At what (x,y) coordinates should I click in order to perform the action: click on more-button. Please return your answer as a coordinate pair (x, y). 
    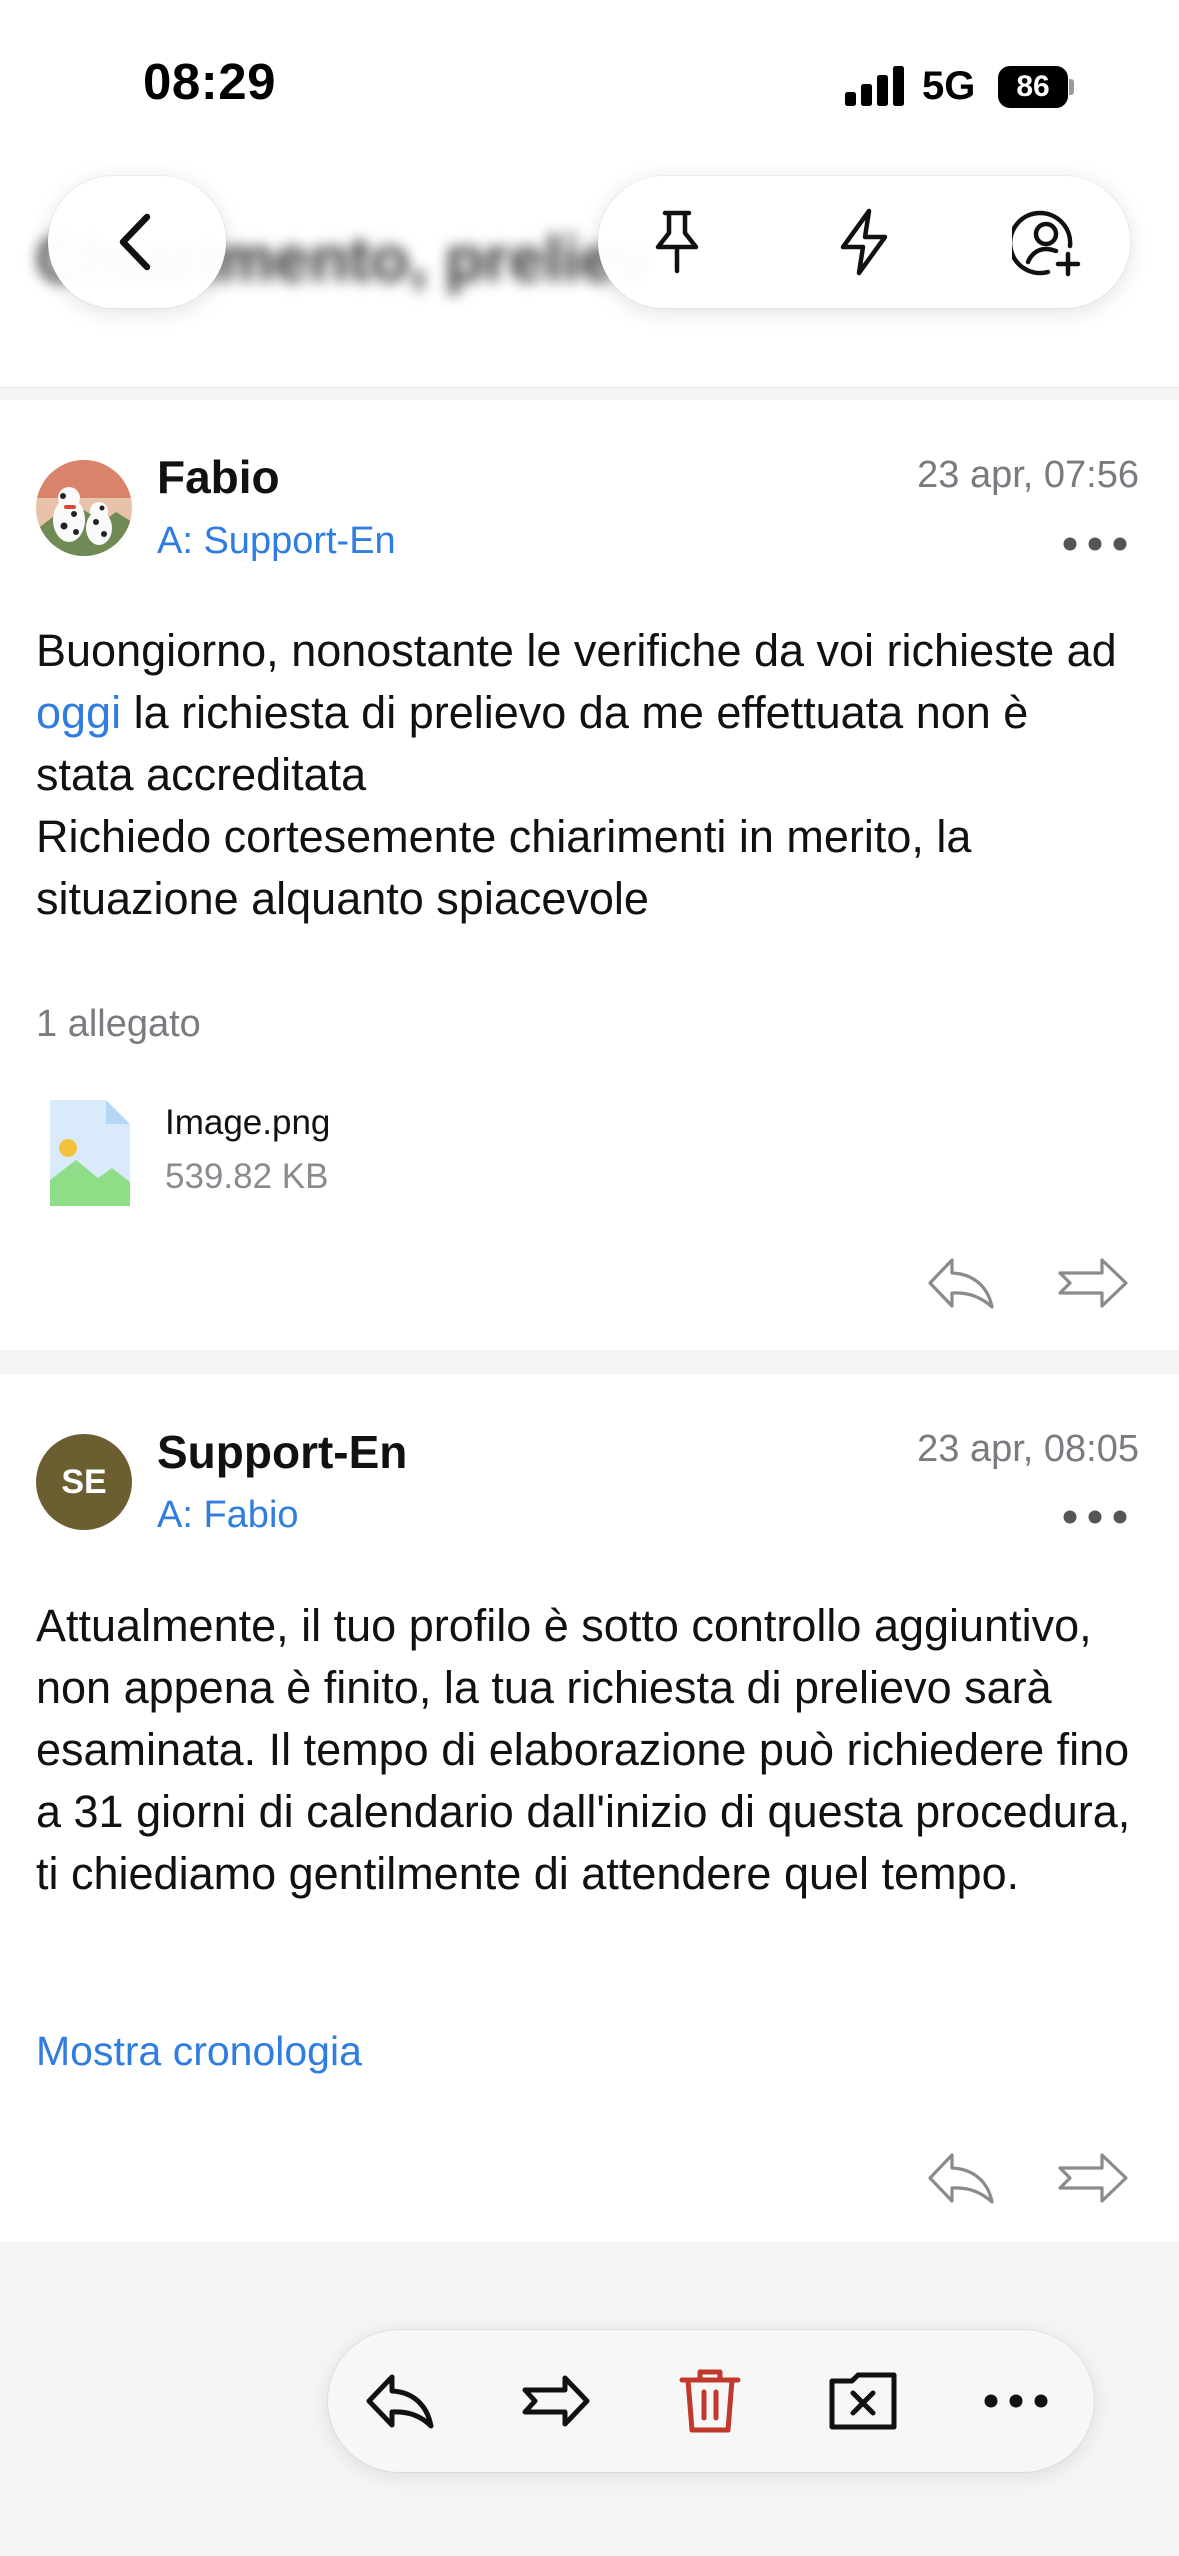
    Looking at the image, I should click on (1016, 2401).